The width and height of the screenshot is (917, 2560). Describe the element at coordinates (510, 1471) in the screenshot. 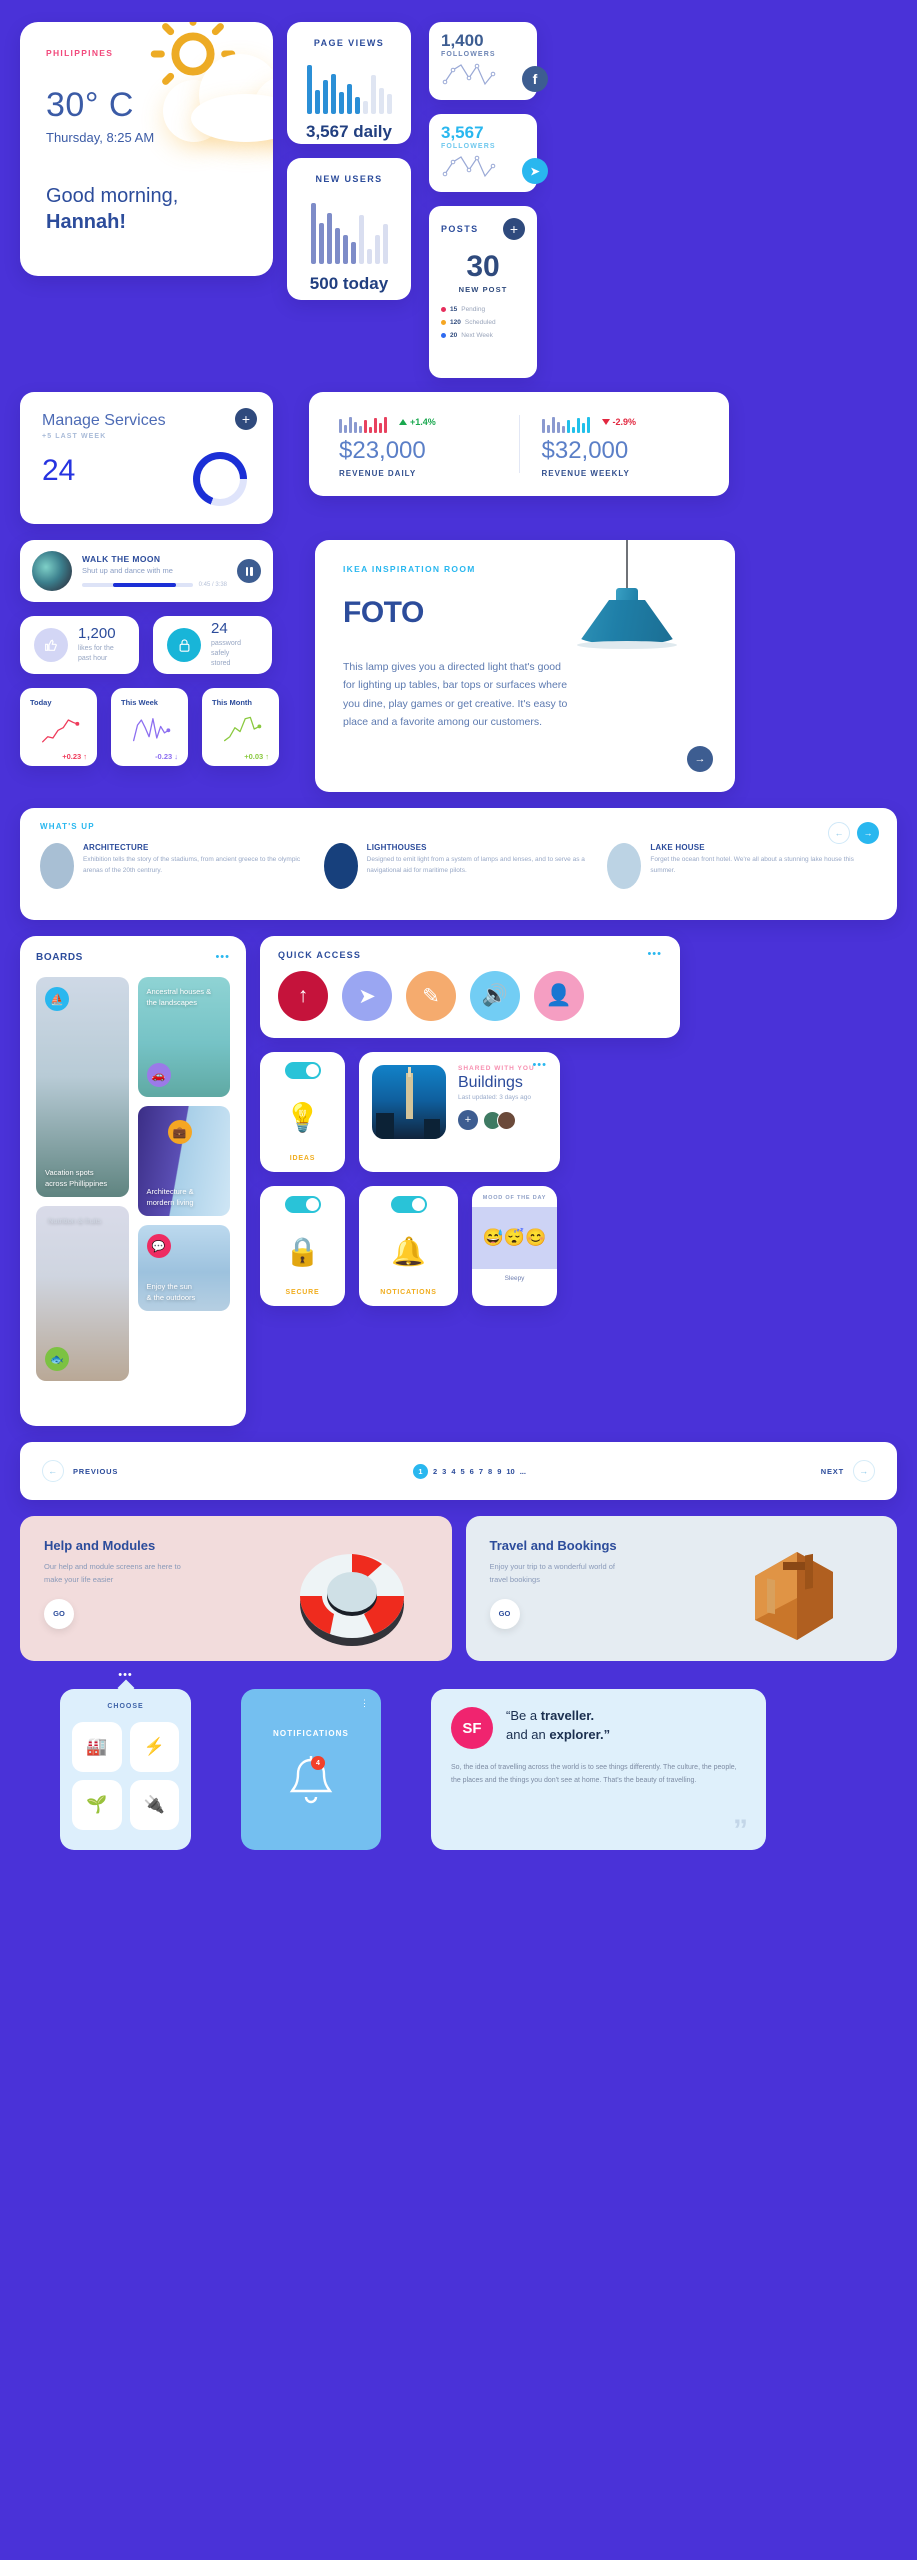

I see `page-link: 10` at that location.